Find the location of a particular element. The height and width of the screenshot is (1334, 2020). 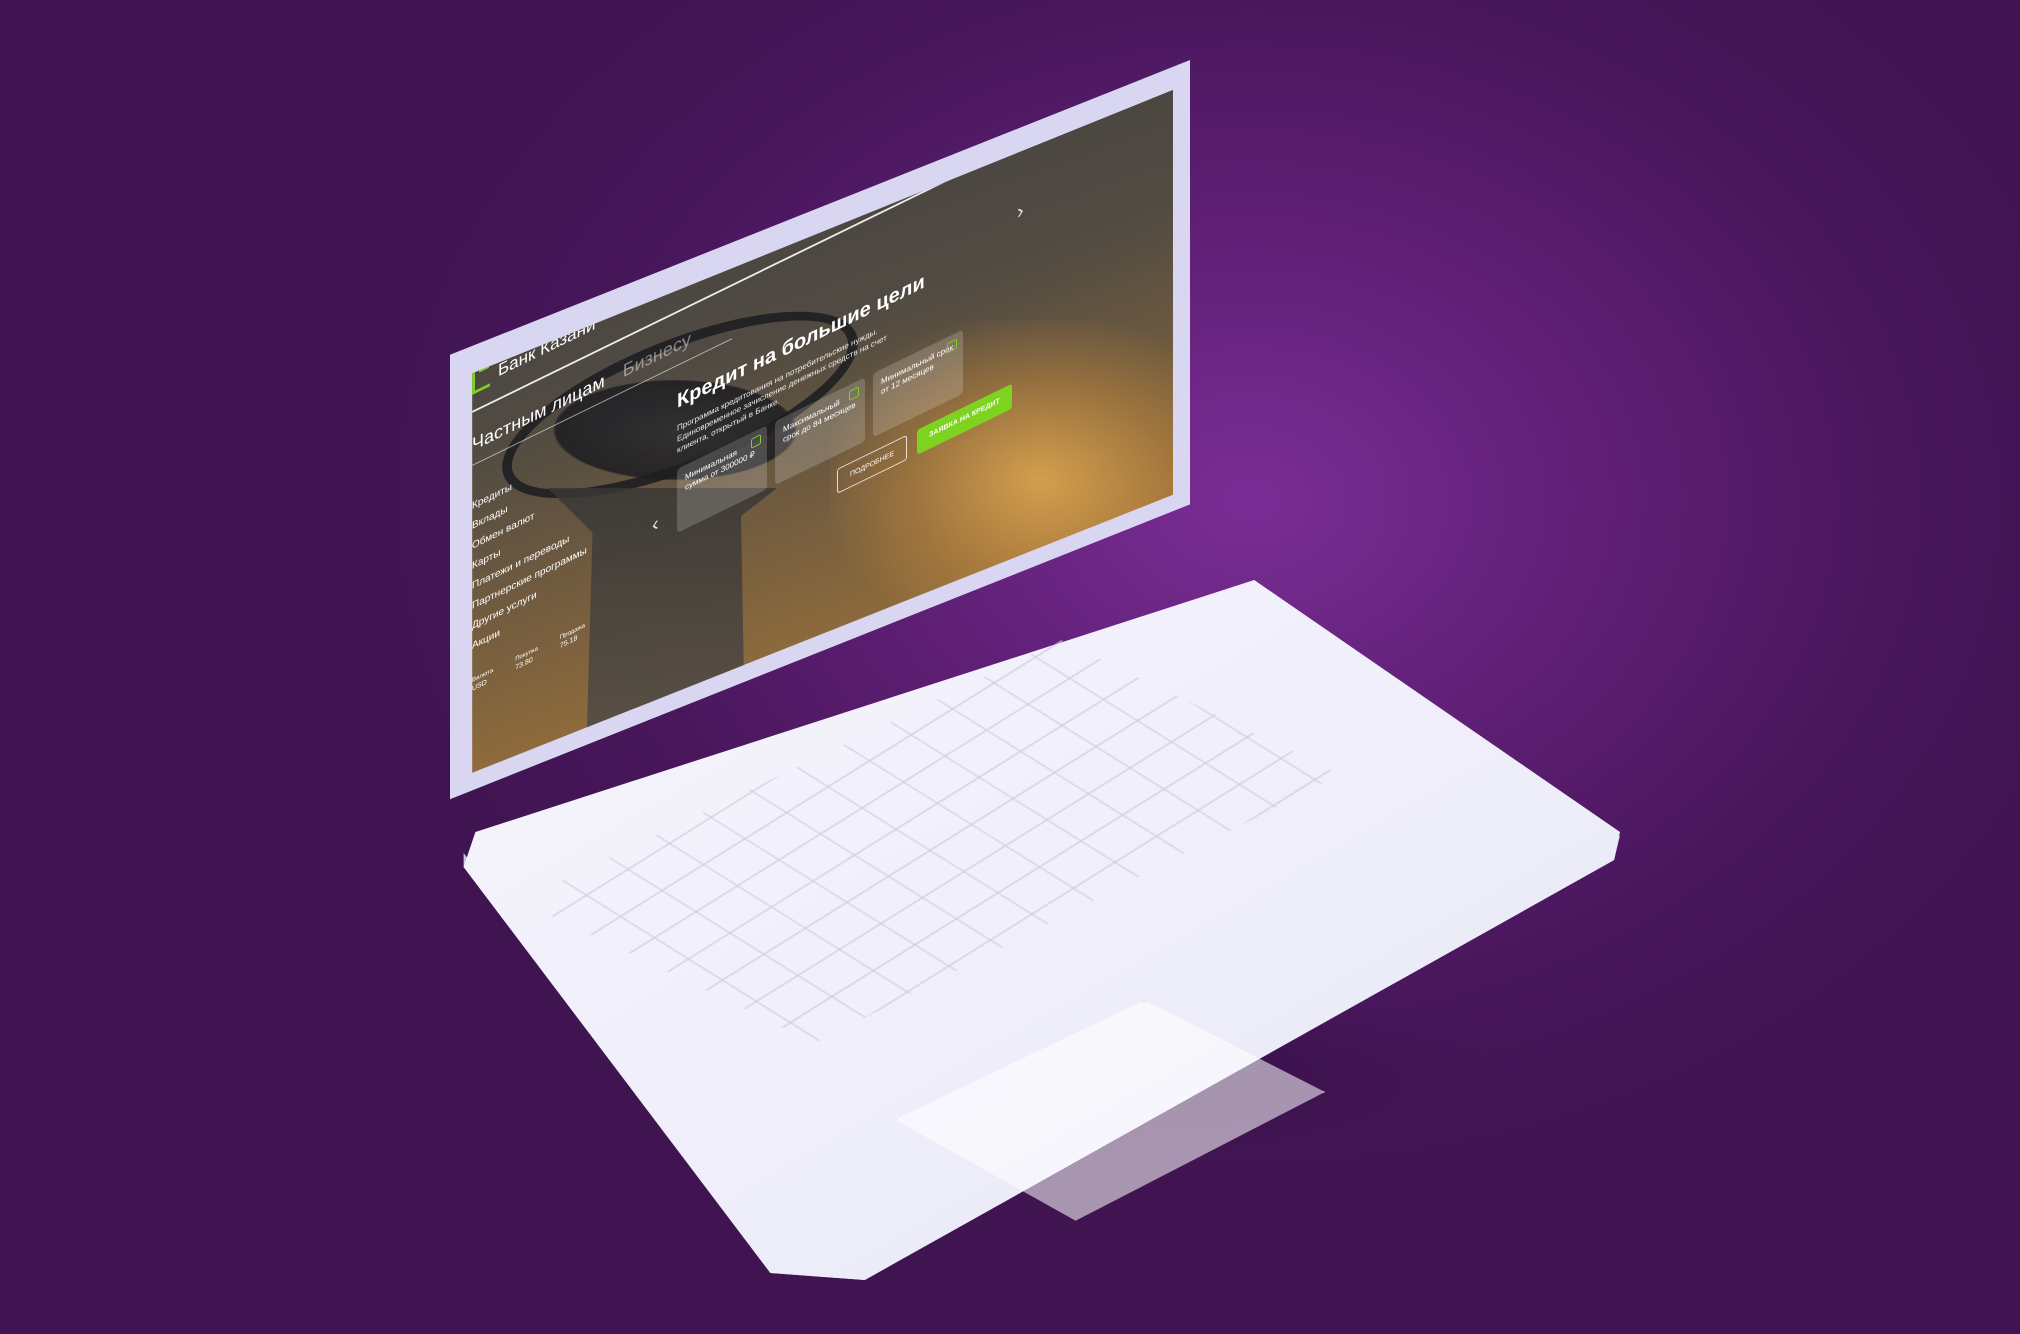

city-link: Москва is located at coordinates (616, 276).